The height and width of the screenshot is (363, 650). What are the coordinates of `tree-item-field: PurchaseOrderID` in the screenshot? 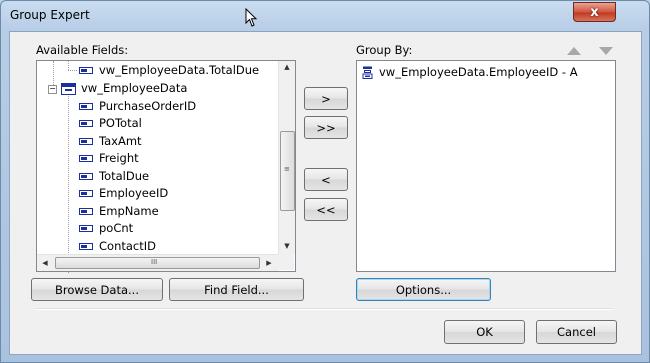 It's located at (137, 106).